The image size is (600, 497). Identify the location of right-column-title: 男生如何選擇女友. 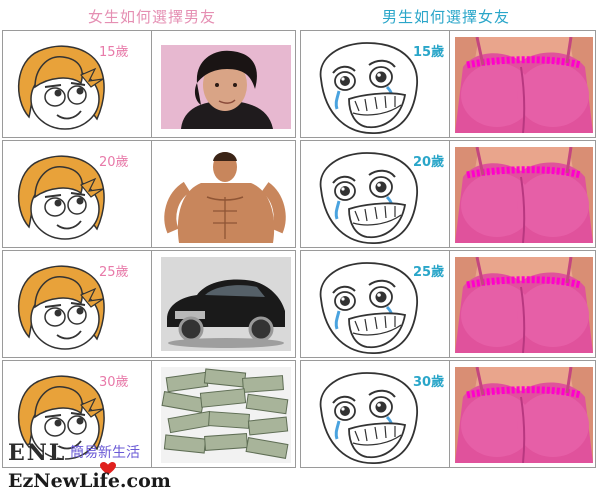
(446, 17).